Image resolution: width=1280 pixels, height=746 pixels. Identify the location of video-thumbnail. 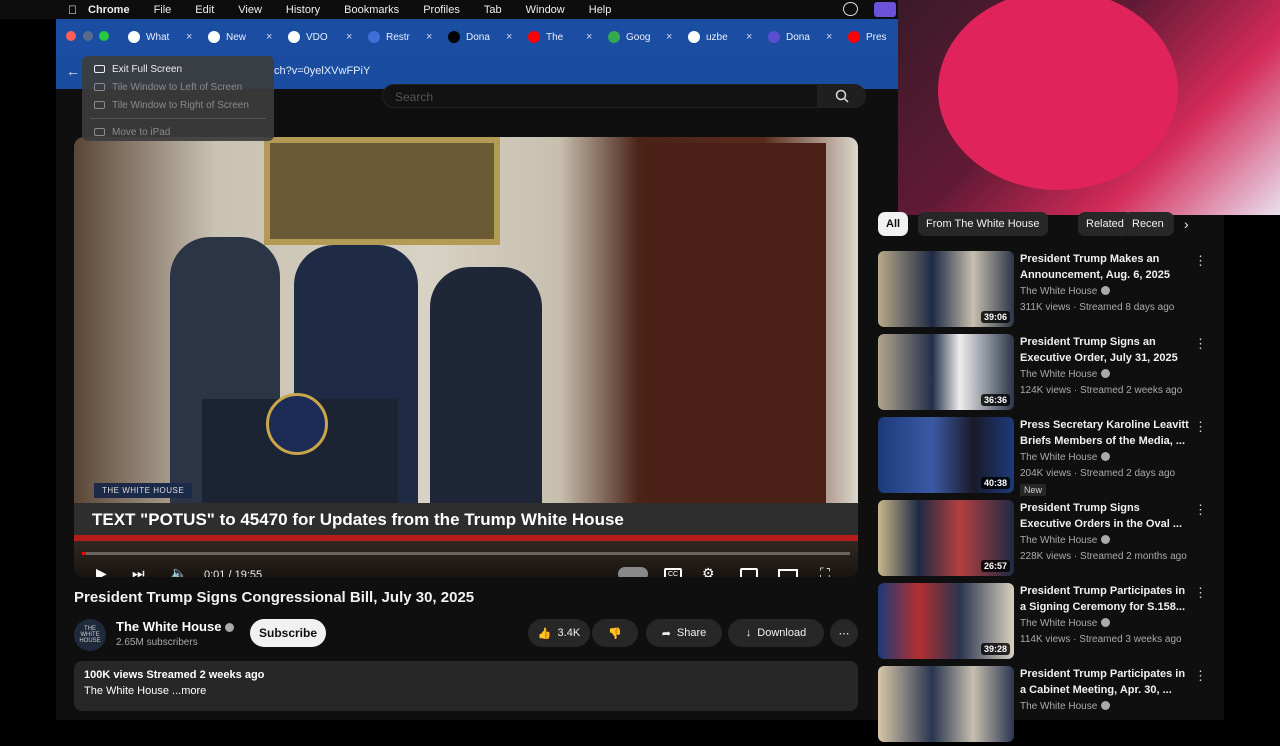
(946, 704).